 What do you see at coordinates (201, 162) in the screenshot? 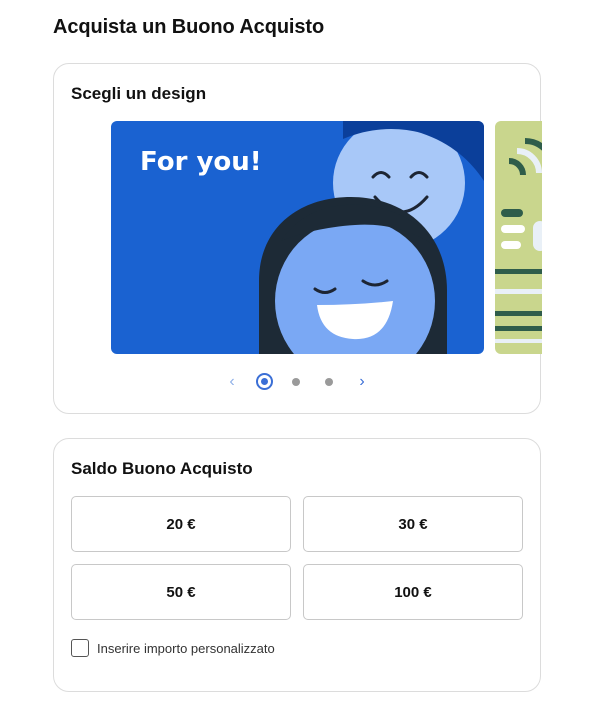
I see `slide-caption: For you!` at bounding box center [201, 162].